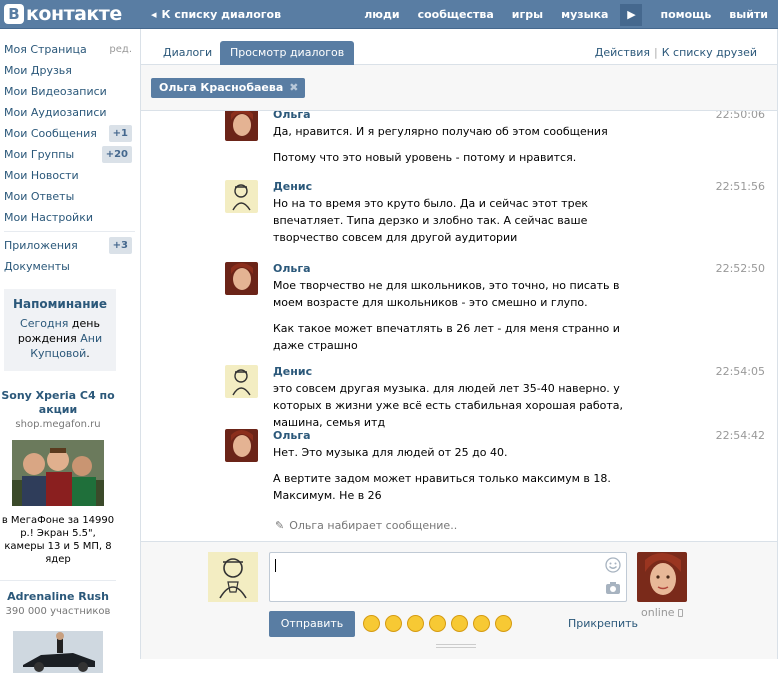 Image resolution: width=778 pixels, height=676 pixels. What do you see at coordinates (709, 52) in the screenshot?
I see `to-friends-link: К списку друзей` at bounding box center [709, 52].